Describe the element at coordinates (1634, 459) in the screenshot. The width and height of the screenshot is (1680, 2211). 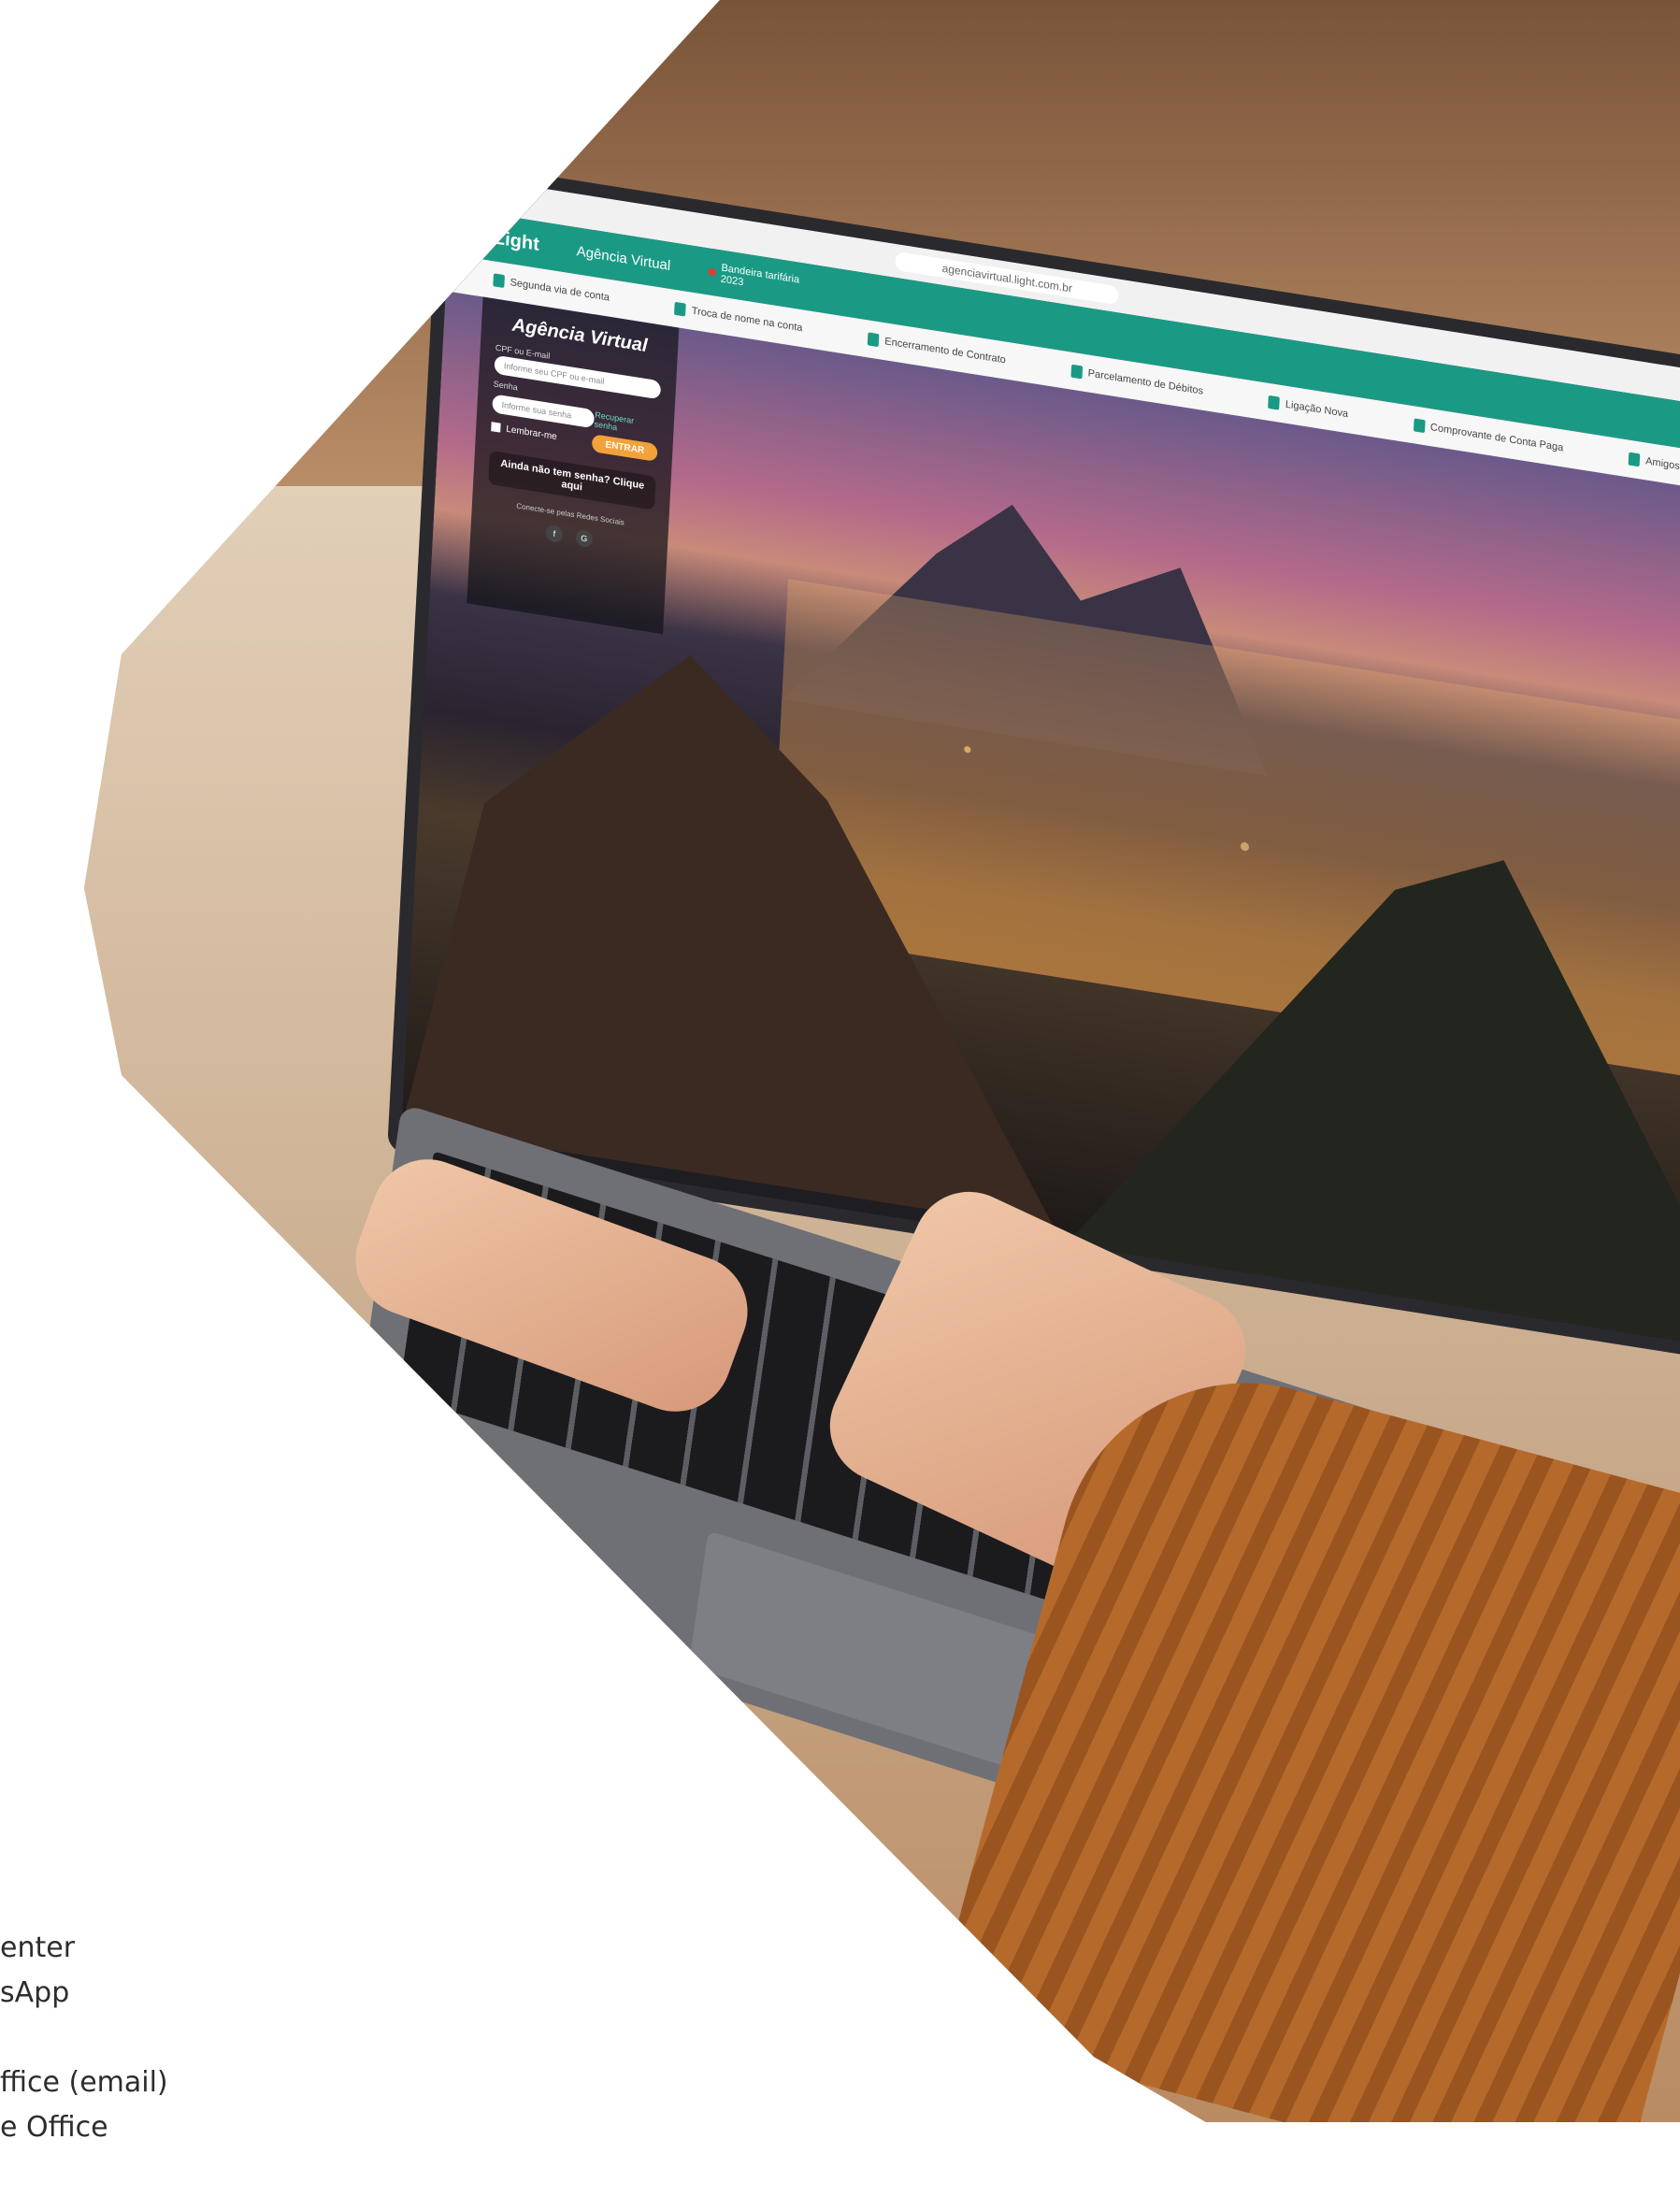
I see `pin-icon` at that location.